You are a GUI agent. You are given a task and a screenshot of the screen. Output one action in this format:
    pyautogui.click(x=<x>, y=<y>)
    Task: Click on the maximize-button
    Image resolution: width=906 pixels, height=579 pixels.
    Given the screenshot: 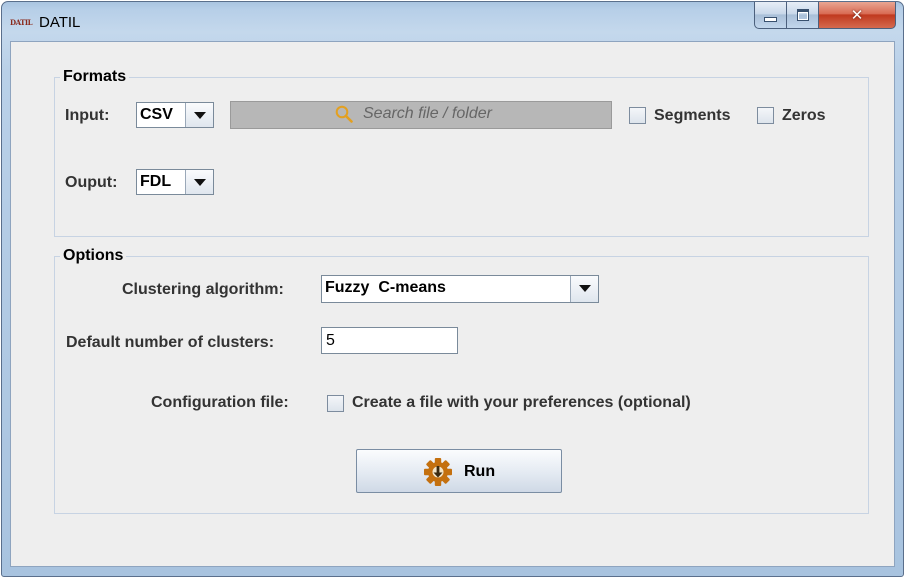 What is the action you would take?
    pyautogui.click(x=802, y=15)
    